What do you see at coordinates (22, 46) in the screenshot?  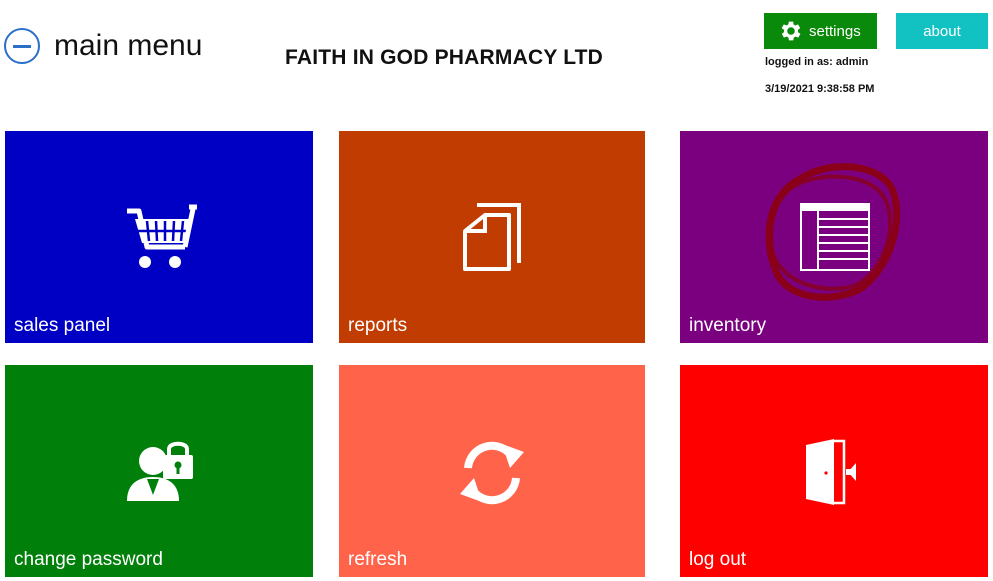 I see `back-button` at bounding box center [22, 46].